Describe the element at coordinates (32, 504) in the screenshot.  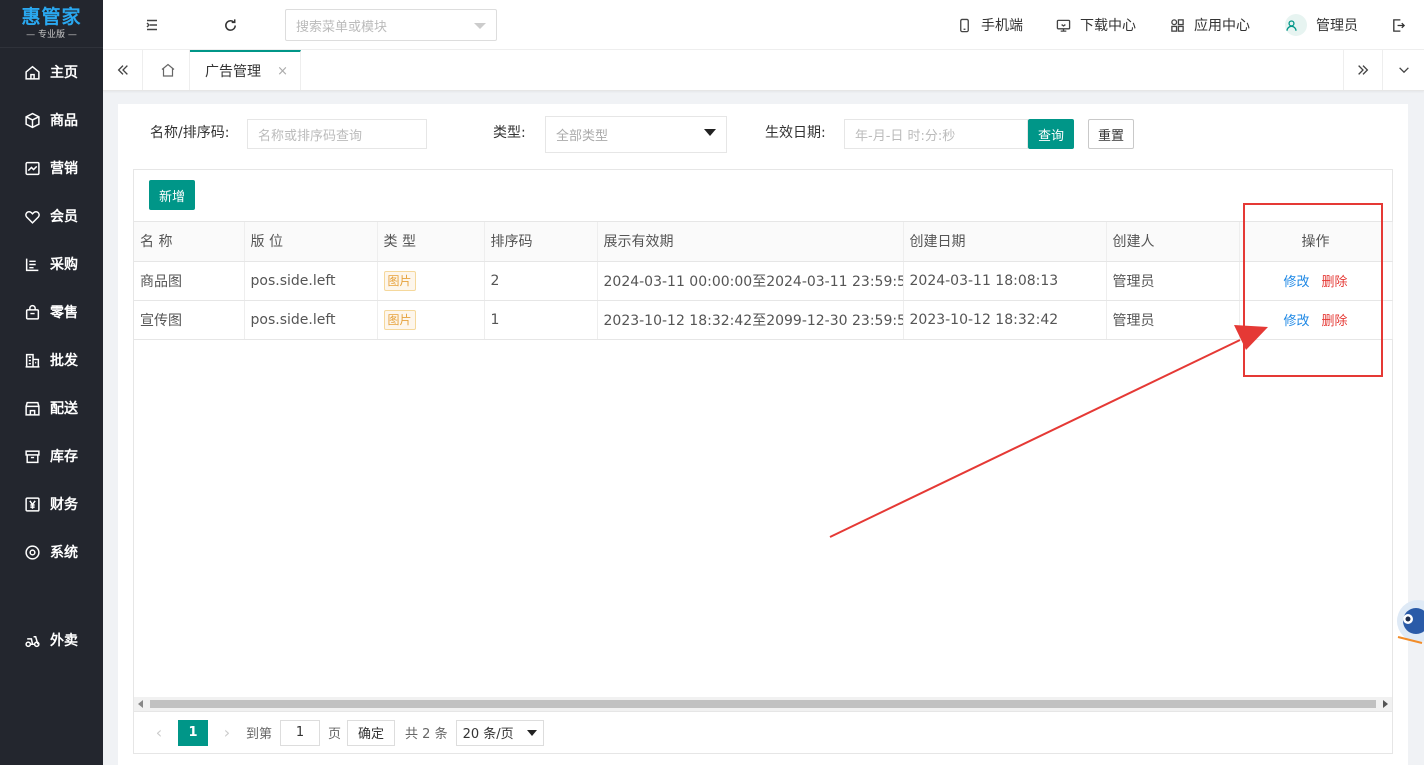
I see `yen-icon` at that location.